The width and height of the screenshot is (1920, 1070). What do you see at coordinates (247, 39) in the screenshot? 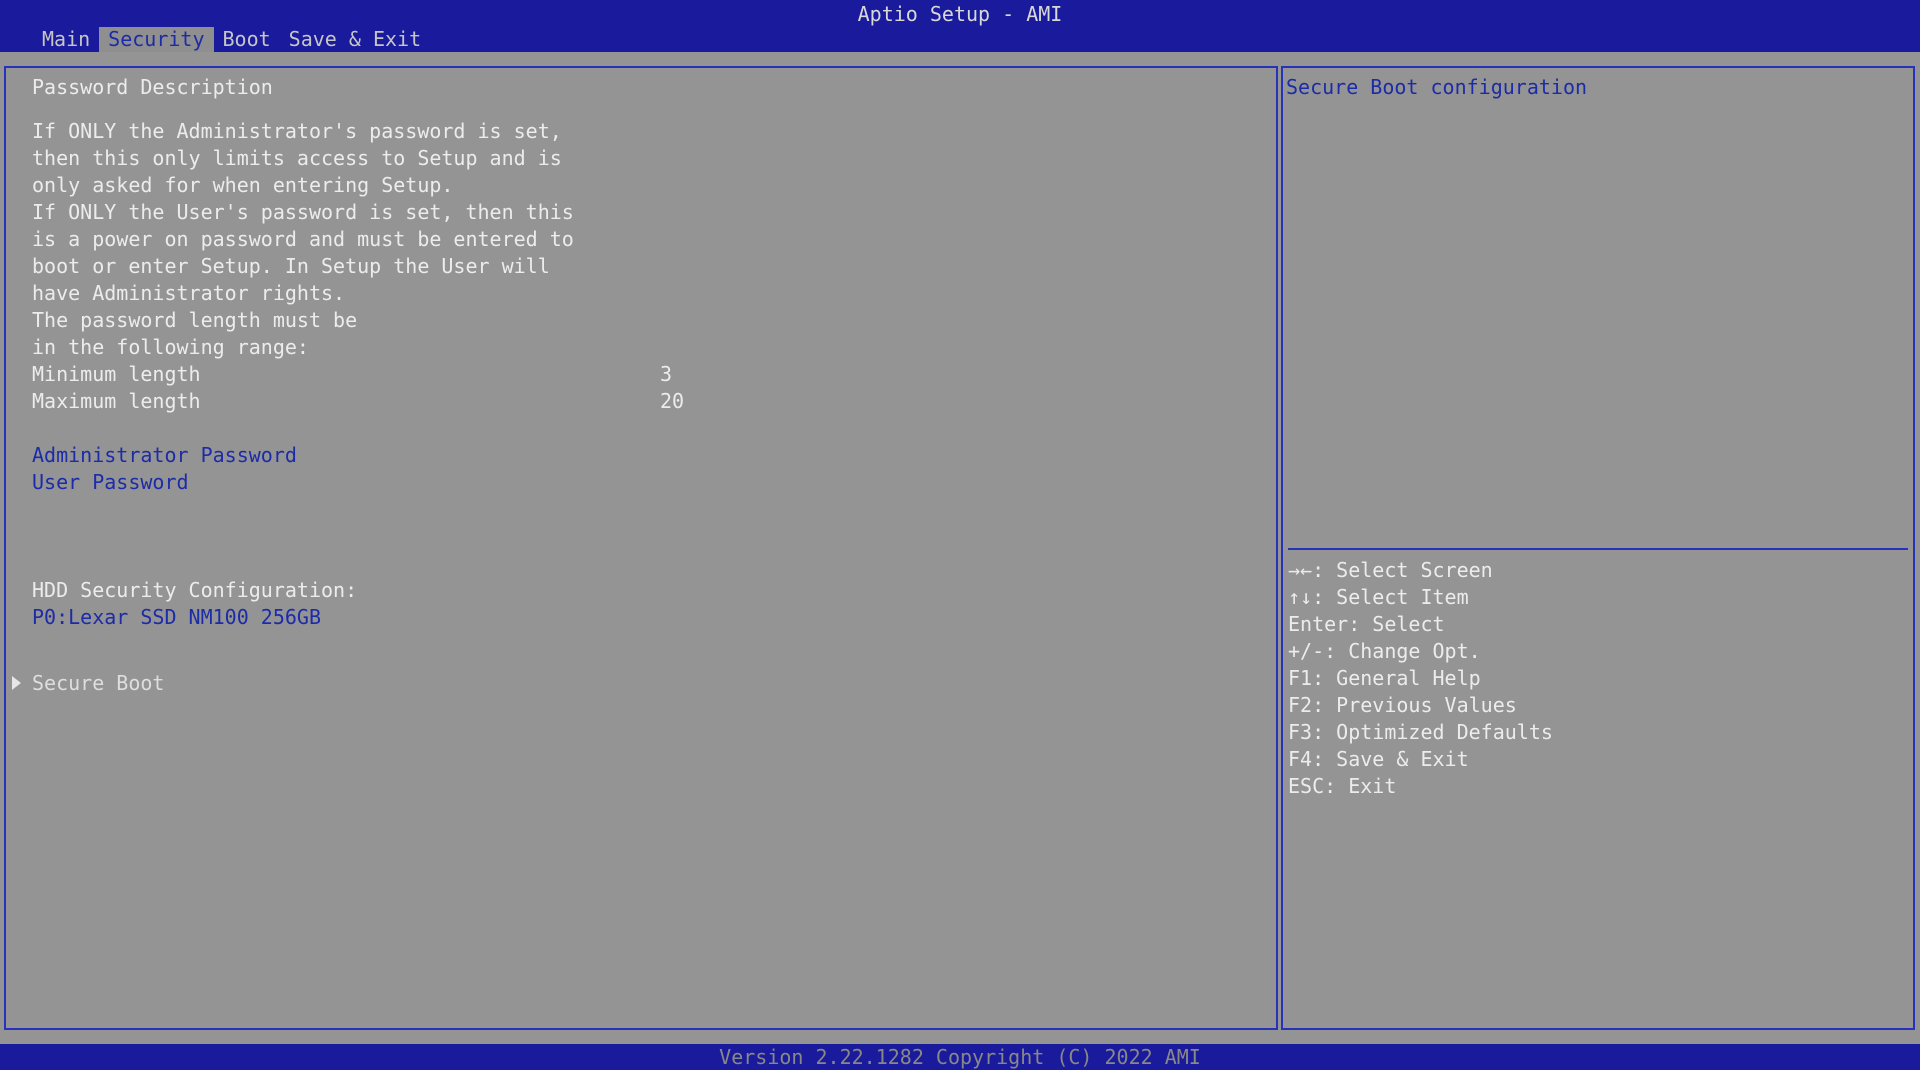
I see `tab-boot: Boot` at bounding box center [247, 39].